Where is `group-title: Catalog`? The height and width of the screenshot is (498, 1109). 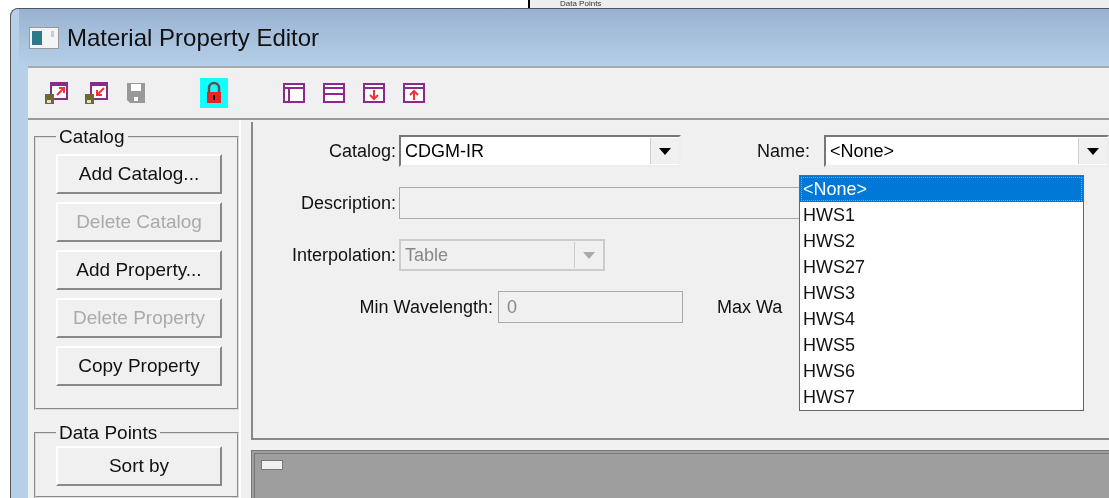 group-title: Catalog is located at coordinates (92, 137).